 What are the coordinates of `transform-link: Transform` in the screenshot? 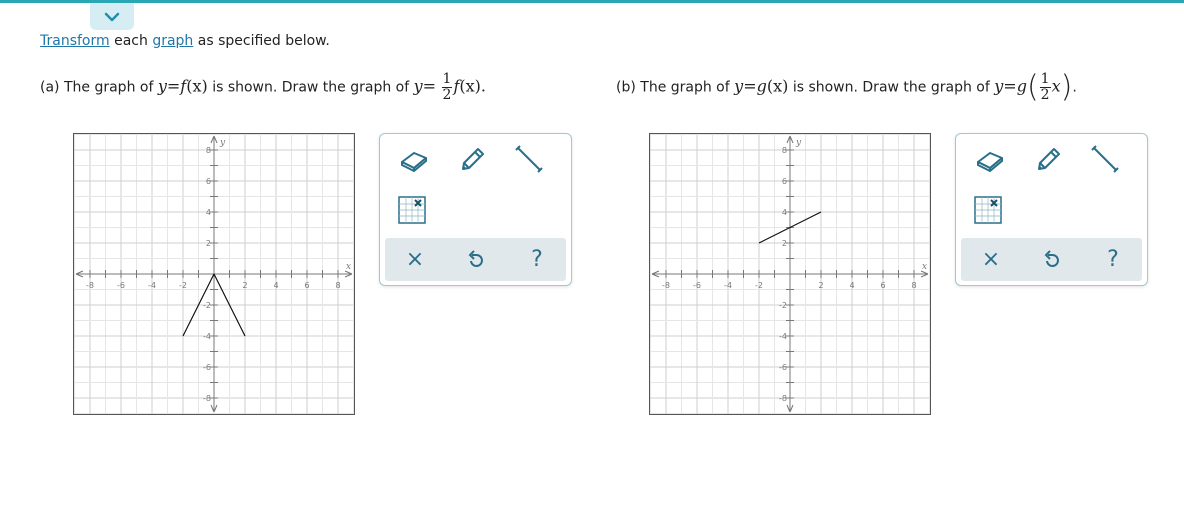 It's located at (75, 41).